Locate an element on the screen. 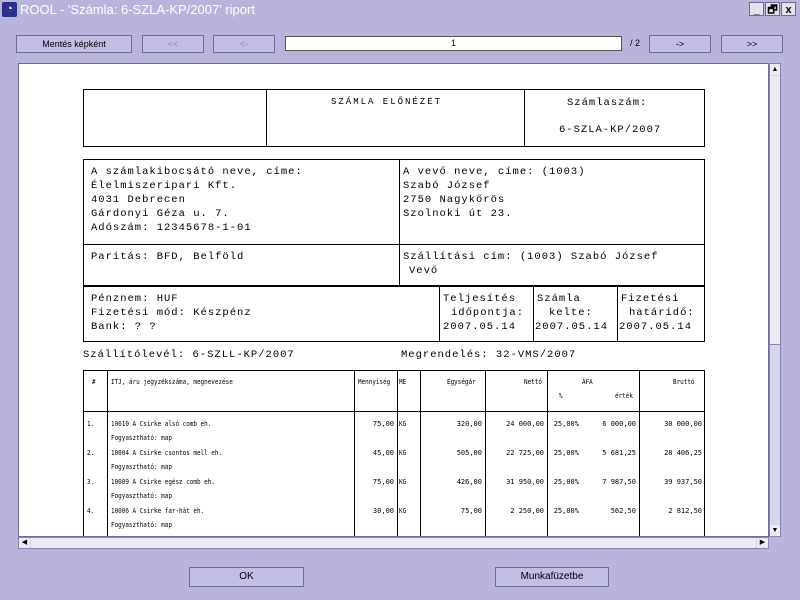  delivery-note: Szállítólevél: 6-SZLL-KP/2007 is located at coordinates (189, 355).